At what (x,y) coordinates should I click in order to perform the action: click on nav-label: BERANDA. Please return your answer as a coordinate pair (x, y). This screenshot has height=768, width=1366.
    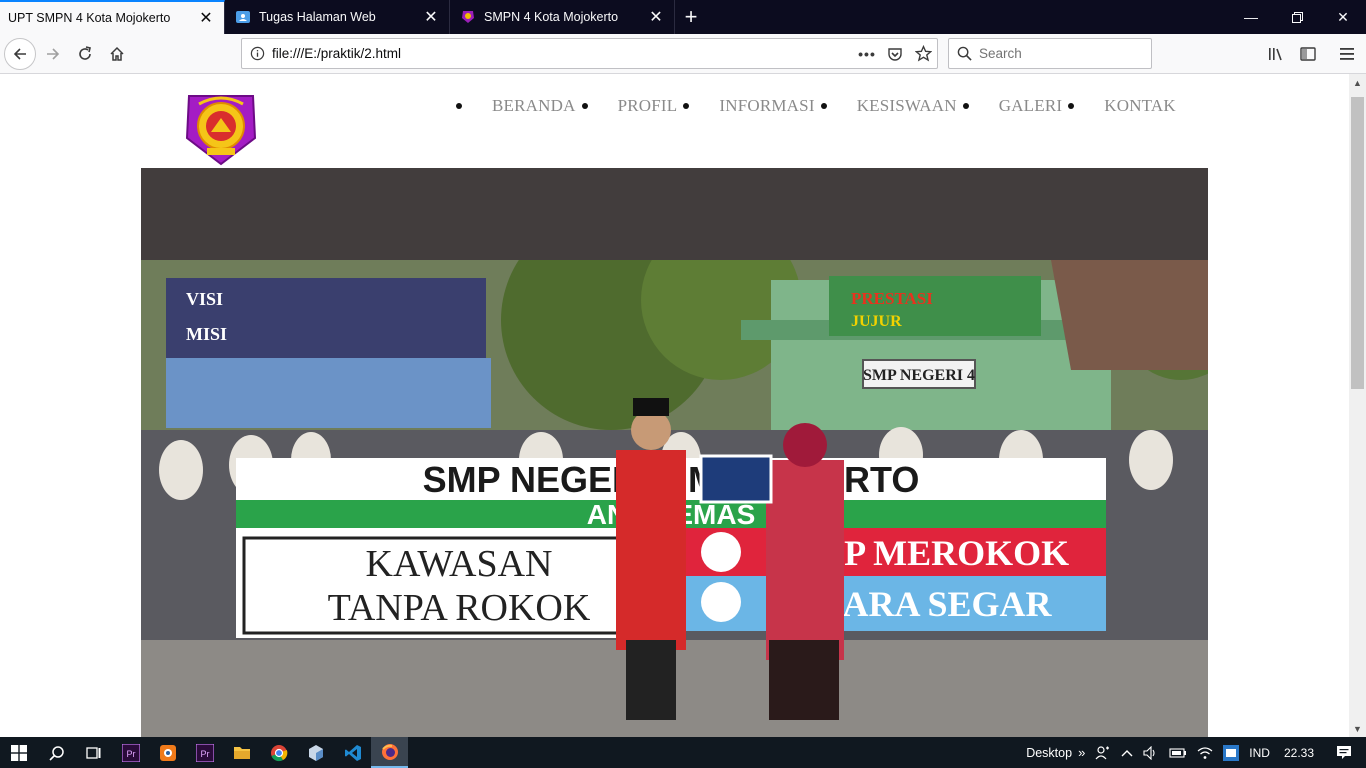
    Looking at the image, I should click on (534, 105).